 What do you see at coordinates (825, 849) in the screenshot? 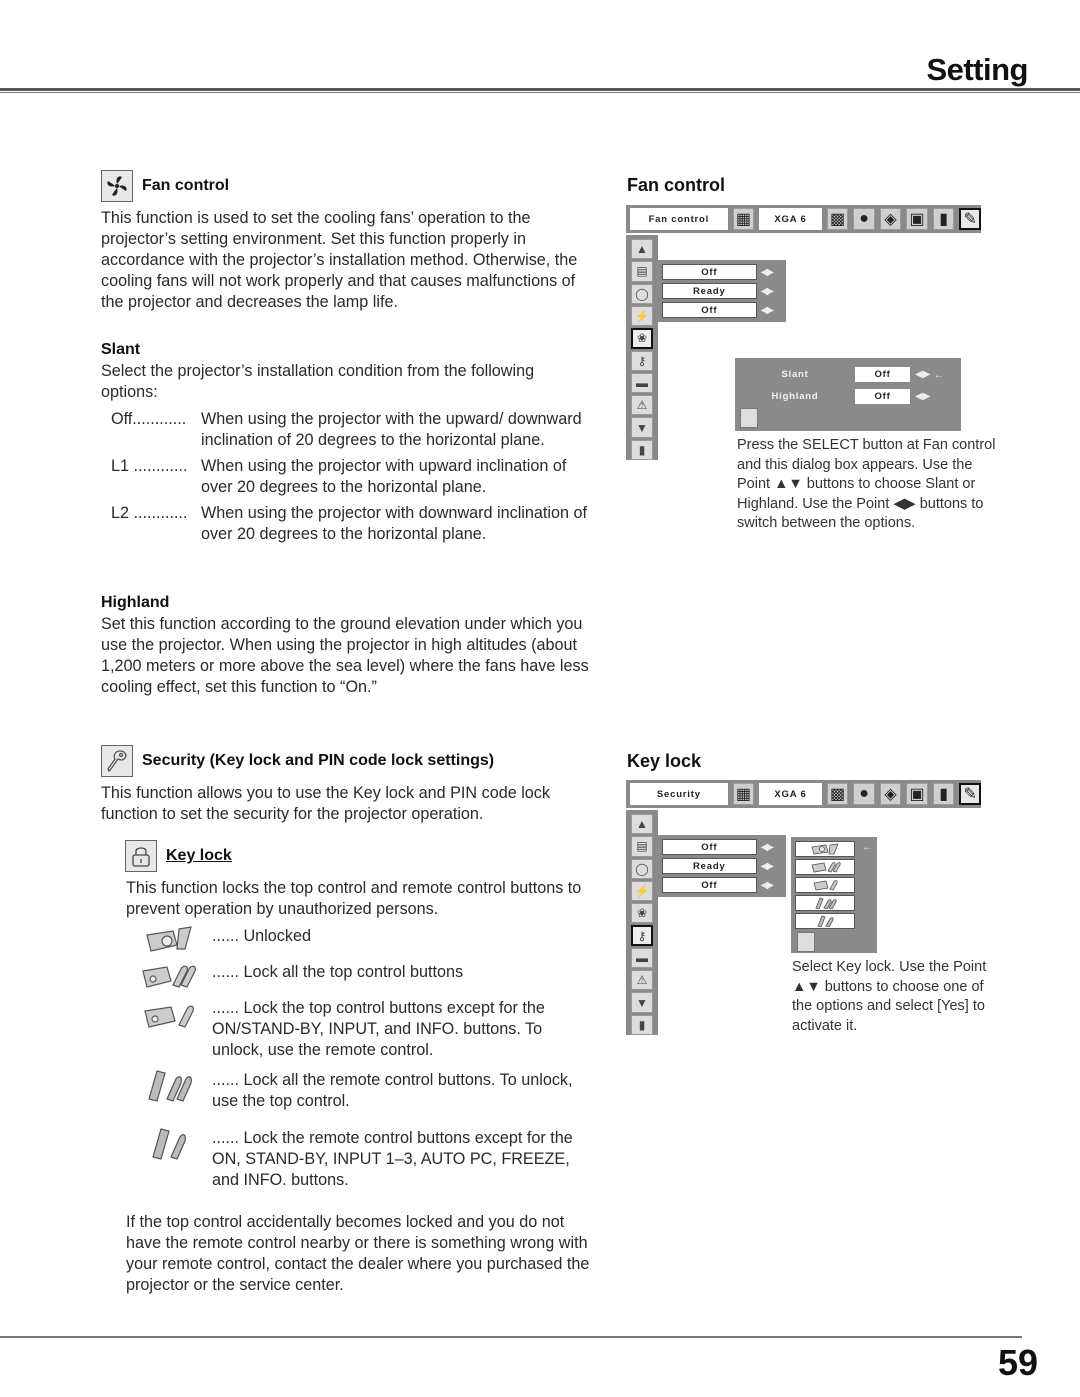
I see `key-lock-option-unlocked` at bounding box center [825, 849].